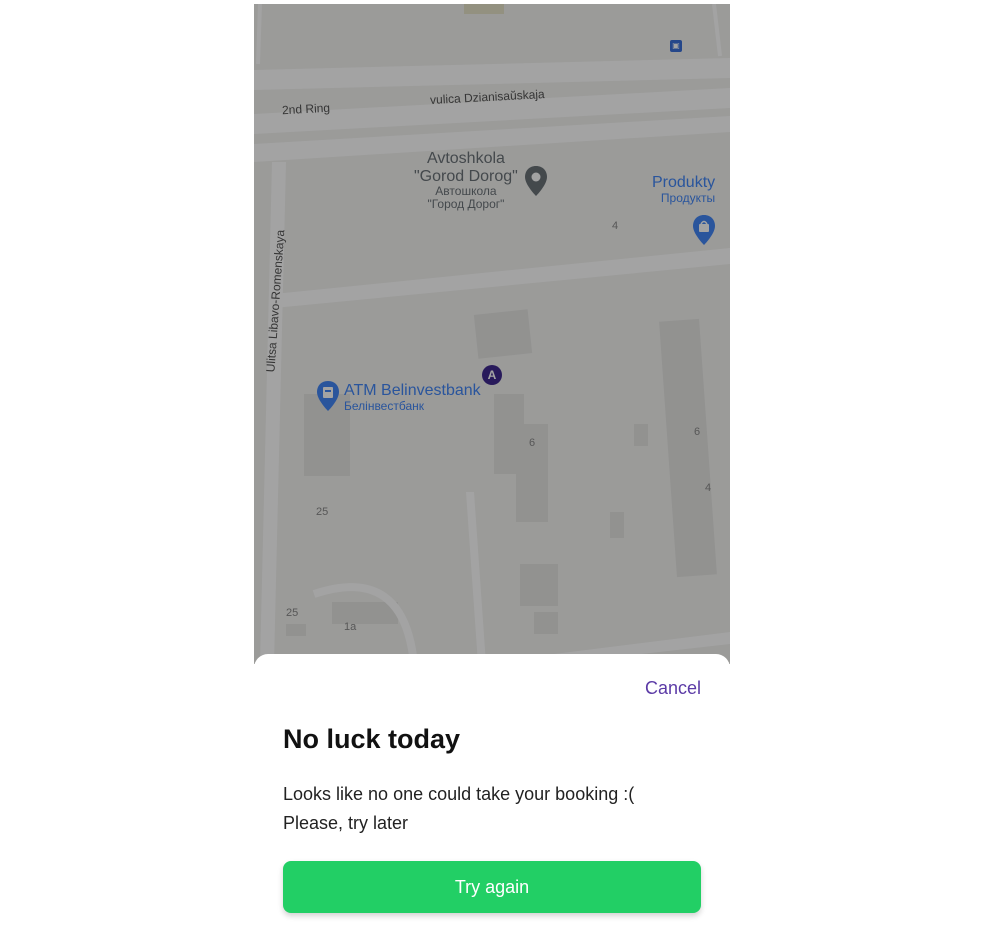 This screenshot has height=948, width=994. Describe the element at coordinates (704, 230) in the screenshot. I see `shopping-bag-icon` at that location.